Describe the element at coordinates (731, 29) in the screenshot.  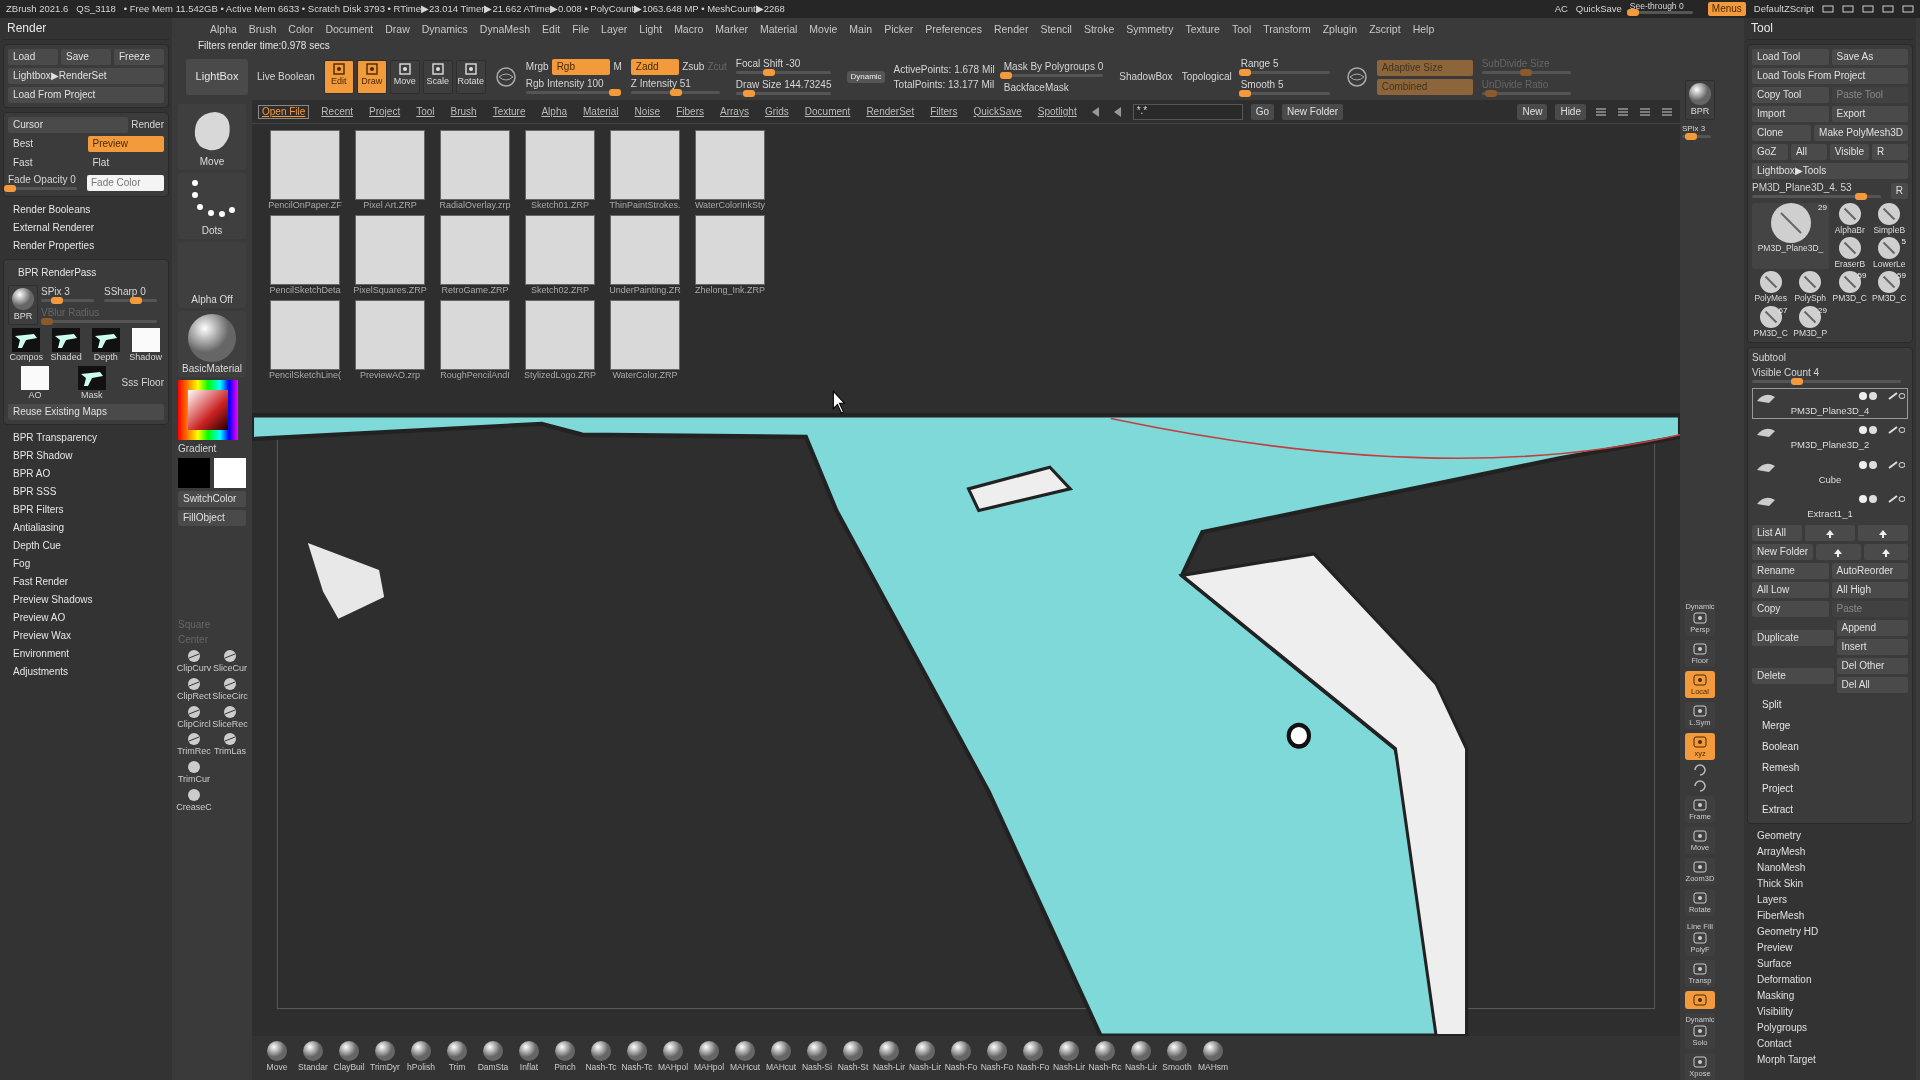
I see `menu-item: Marker` at that location.